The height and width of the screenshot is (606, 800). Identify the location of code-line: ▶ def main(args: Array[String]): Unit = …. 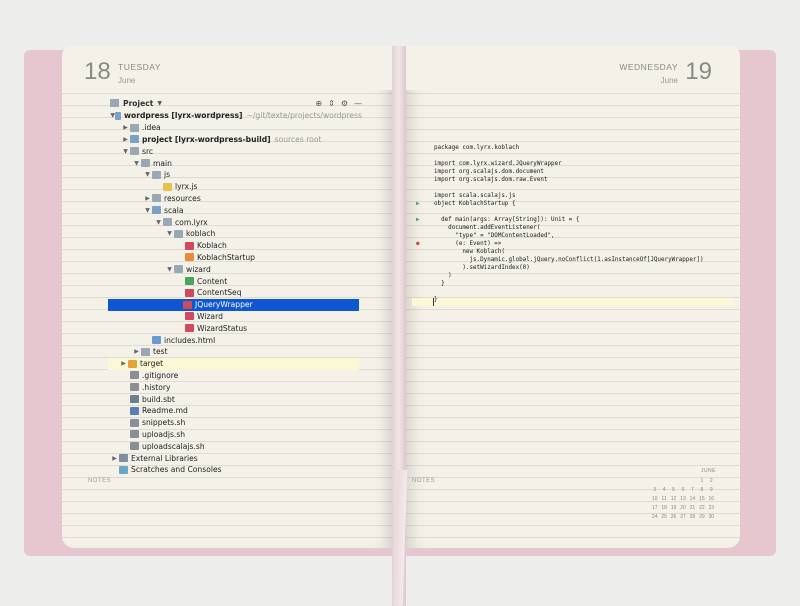
(572, 220).